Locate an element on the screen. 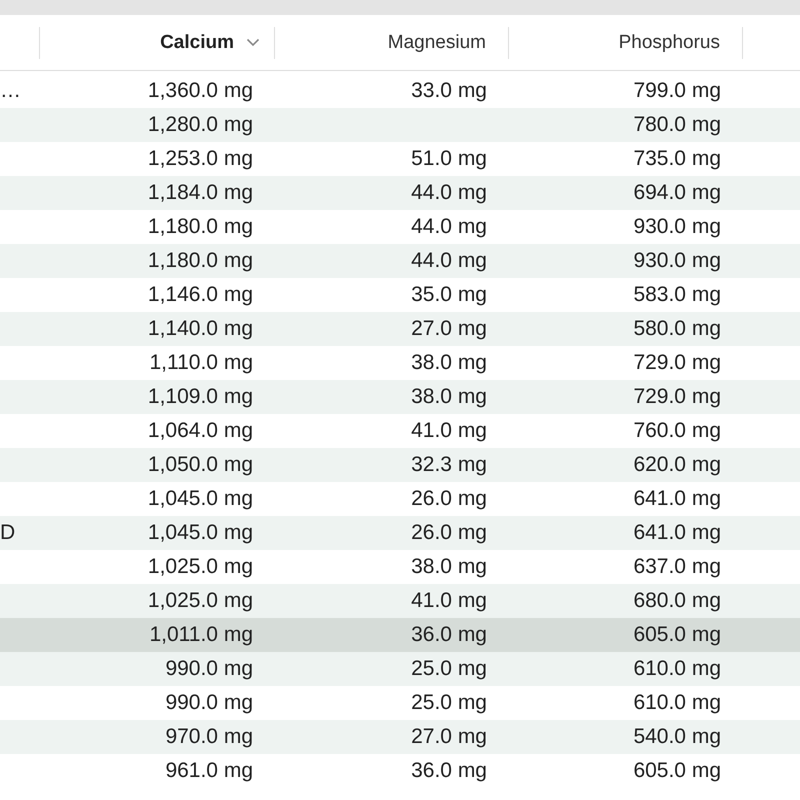  table-row: 1,025.0 mg 38.0 mg 637.0 mg is located at coordinates (400, 567).